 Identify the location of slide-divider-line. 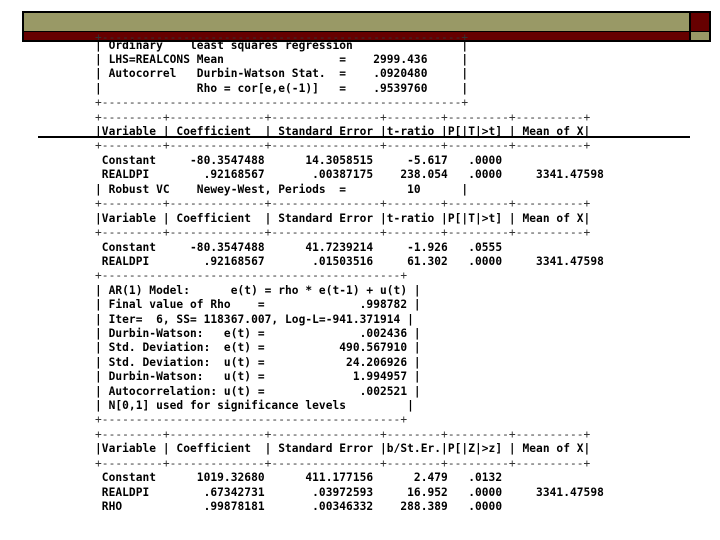
(364, 137).